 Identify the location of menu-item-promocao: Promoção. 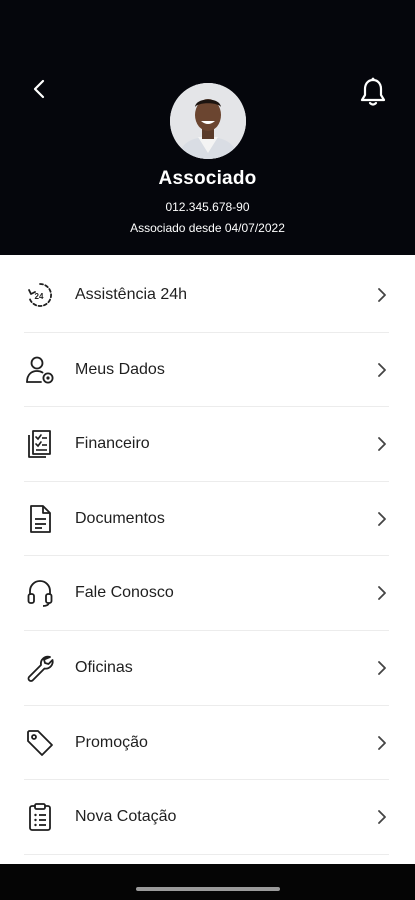
(206, 743).